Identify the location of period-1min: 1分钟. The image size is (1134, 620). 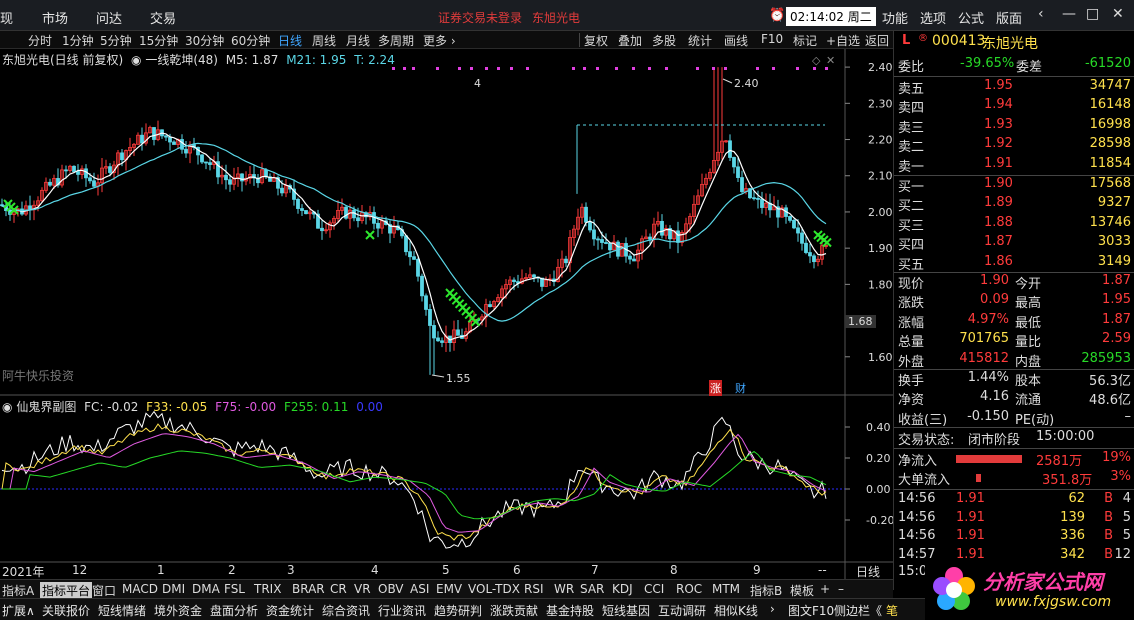
(78, 40).